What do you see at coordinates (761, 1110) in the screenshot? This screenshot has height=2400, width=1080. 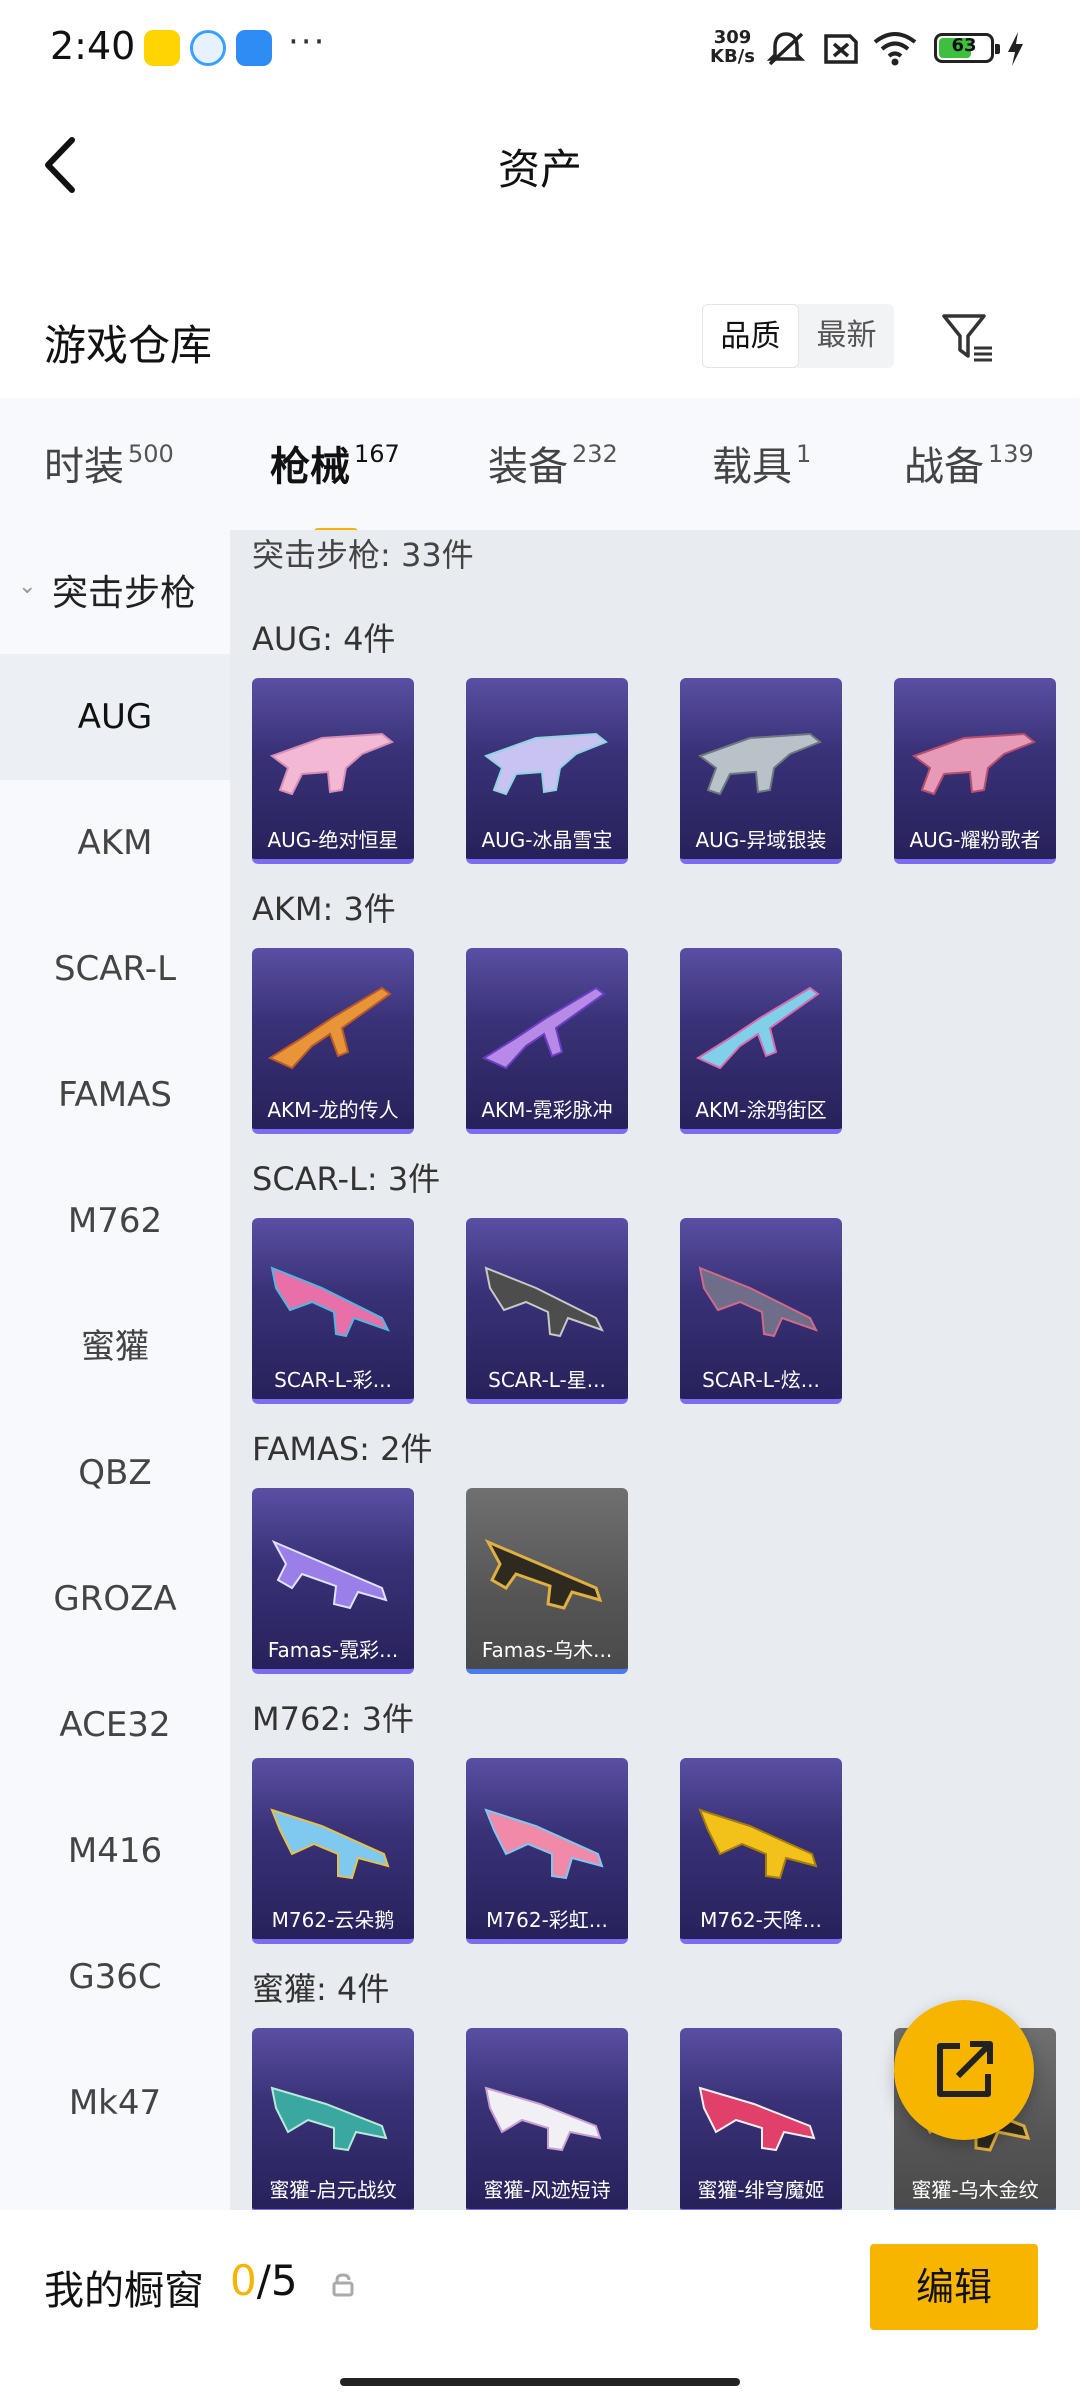 I see `weapon-name: AKM-涂鸦街区` at bounding box center [761, 1110].